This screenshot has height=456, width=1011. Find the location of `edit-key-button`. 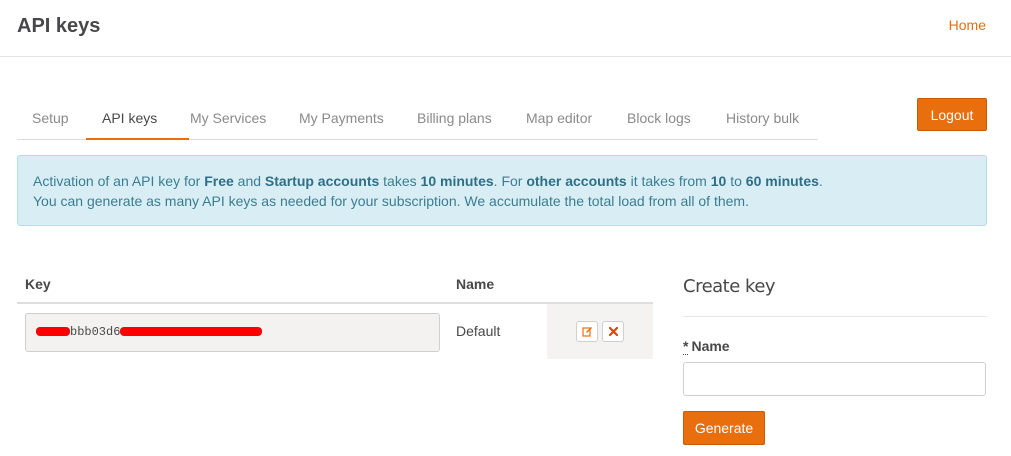

edit-key-button is located at coordinates (587, 331).